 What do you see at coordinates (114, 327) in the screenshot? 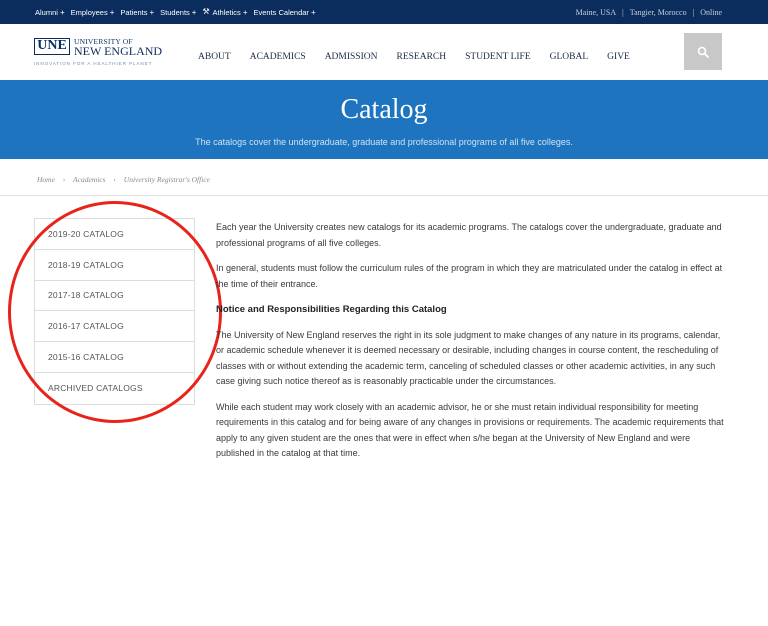
I see `sidebar-item-2016-17-catalog: 2016-17 CATALOG` at bounding box center [114, 327].